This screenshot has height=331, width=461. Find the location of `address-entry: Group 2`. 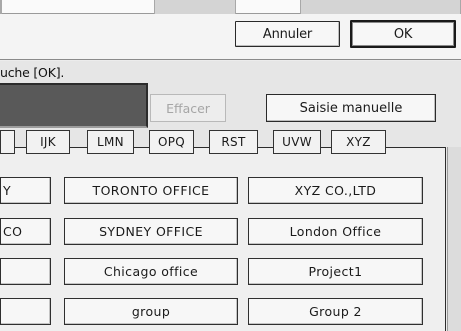

address-entry: Group 2 is located at coordinates (335, 311).